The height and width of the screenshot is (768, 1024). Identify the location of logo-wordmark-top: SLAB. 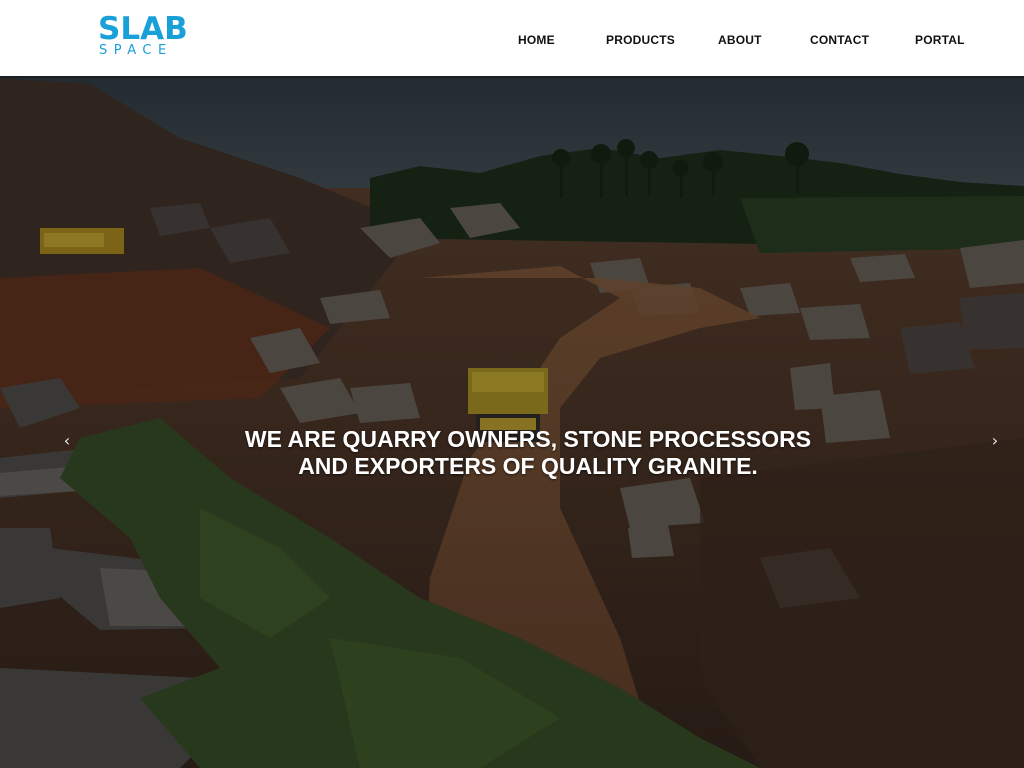
(143, 29).